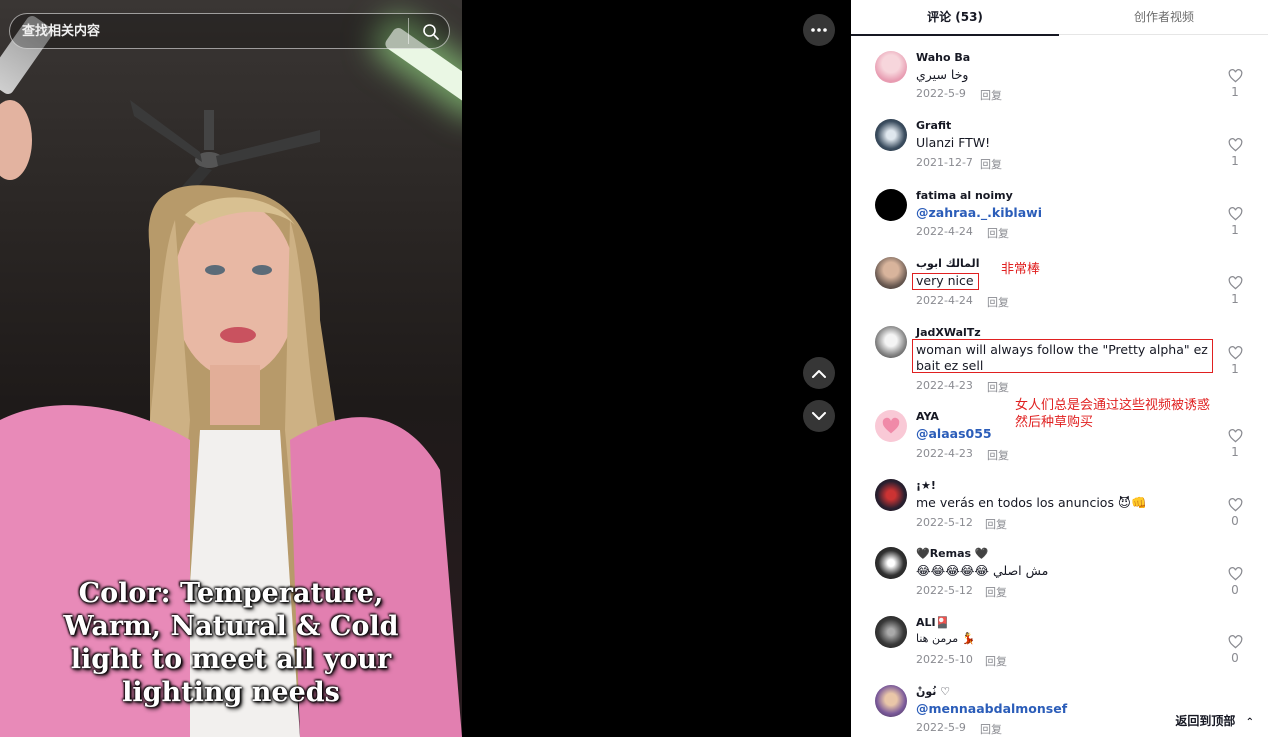  I want to click on more-horizontal-icon, so click(819, 30).